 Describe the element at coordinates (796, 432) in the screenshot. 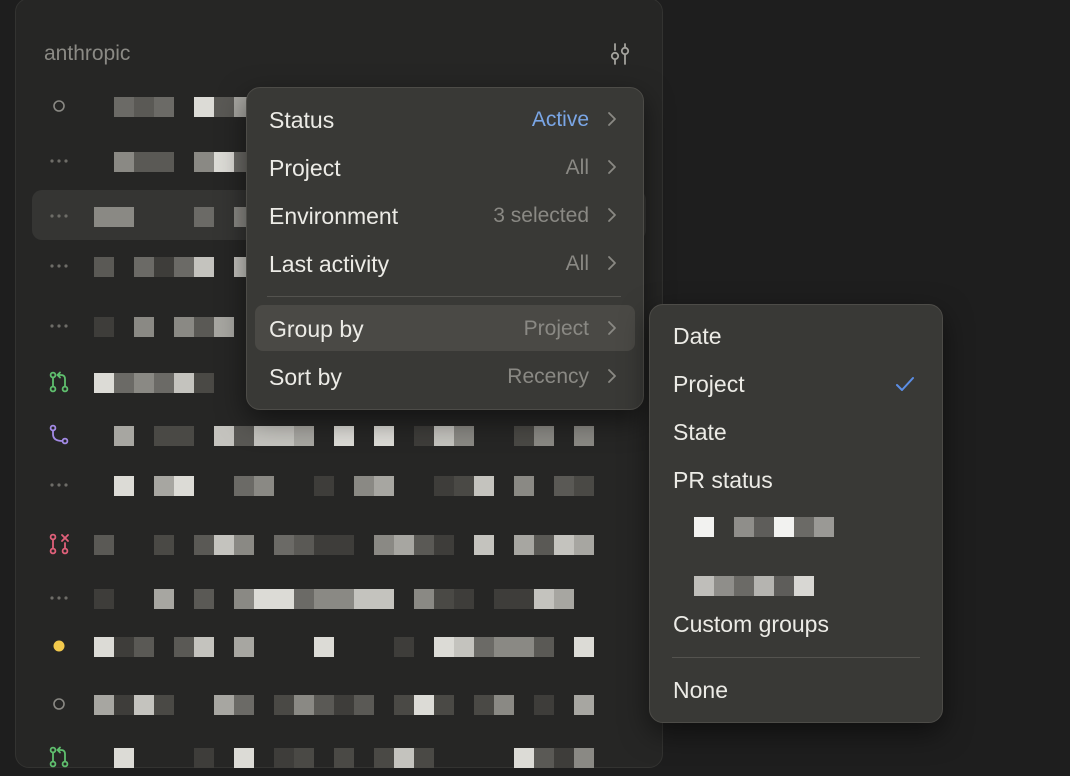

I see `group-option-state: State` at that location.